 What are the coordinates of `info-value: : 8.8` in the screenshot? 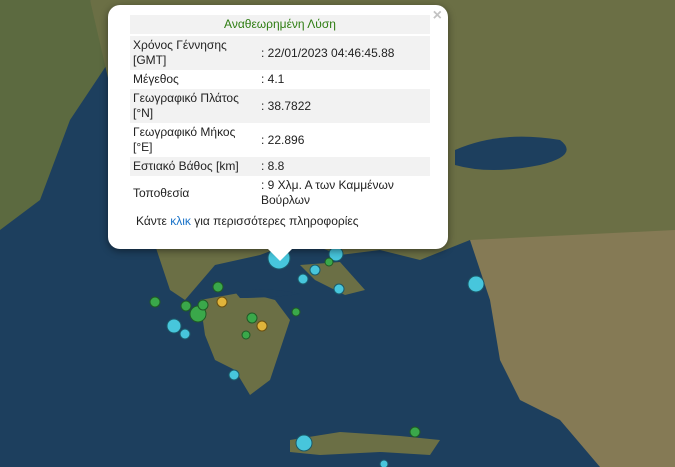 It's located at (344, 166).